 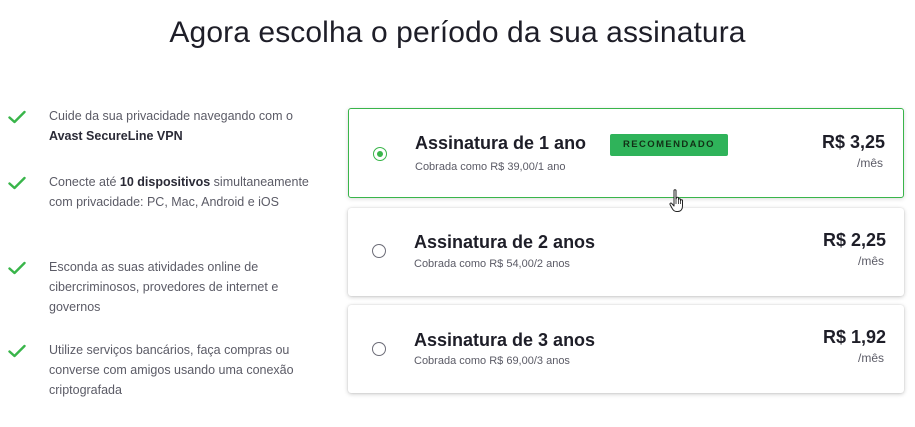 I want to click on plan-price: R$ 1,92, so click(x=854, y=337).